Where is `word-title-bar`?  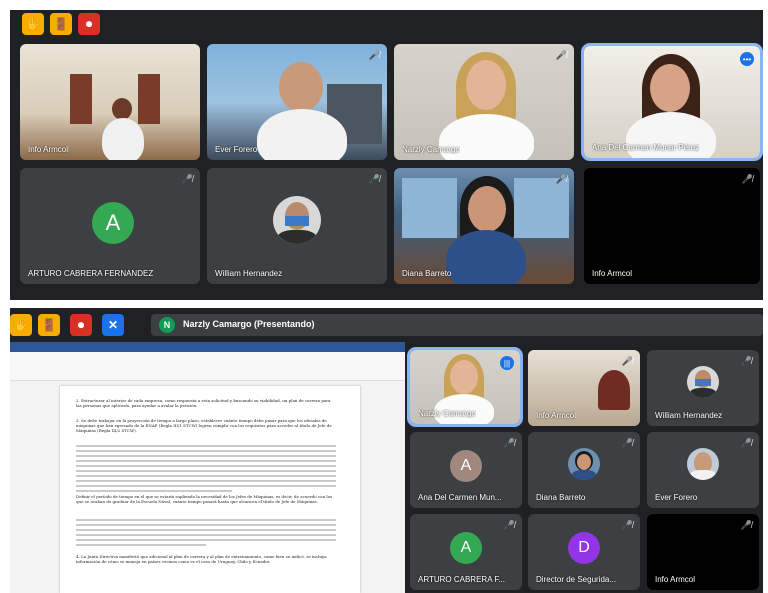 word-title-bar is located at coordinates (207, 347).